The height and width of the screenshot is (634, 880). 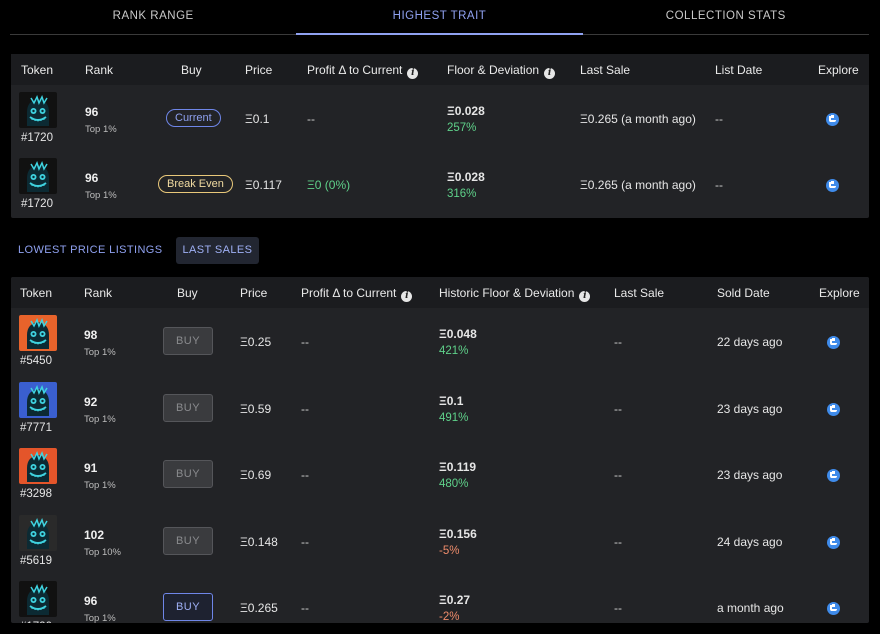 I want to click on tab-rank-range: RANK RANGE, so click(x=153, y=17).